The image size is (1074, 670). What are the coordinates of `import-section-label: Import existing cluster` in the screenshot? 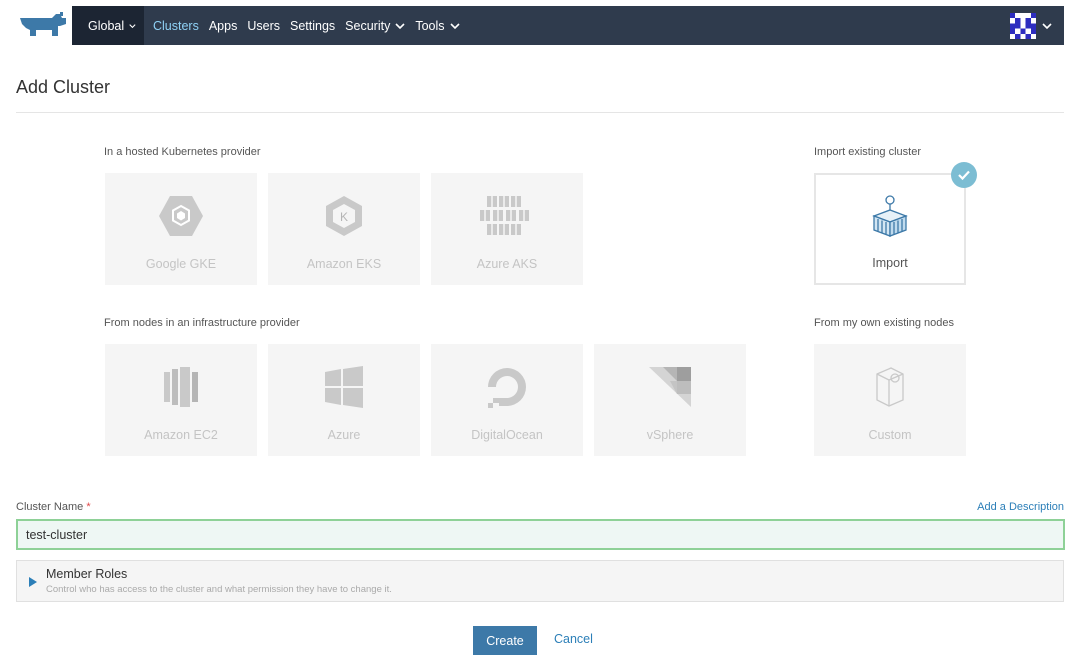 It's located at (867, 152).